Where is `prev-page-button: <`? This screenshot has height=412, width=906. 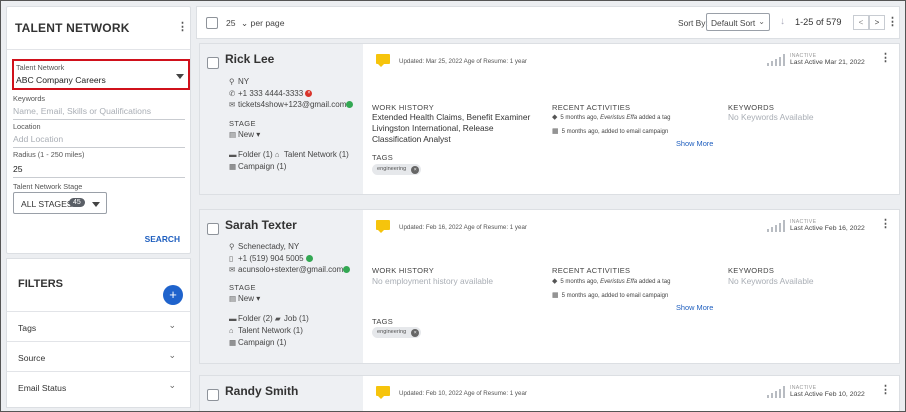 prev-page-button: < is located at coordinates (861, 22).